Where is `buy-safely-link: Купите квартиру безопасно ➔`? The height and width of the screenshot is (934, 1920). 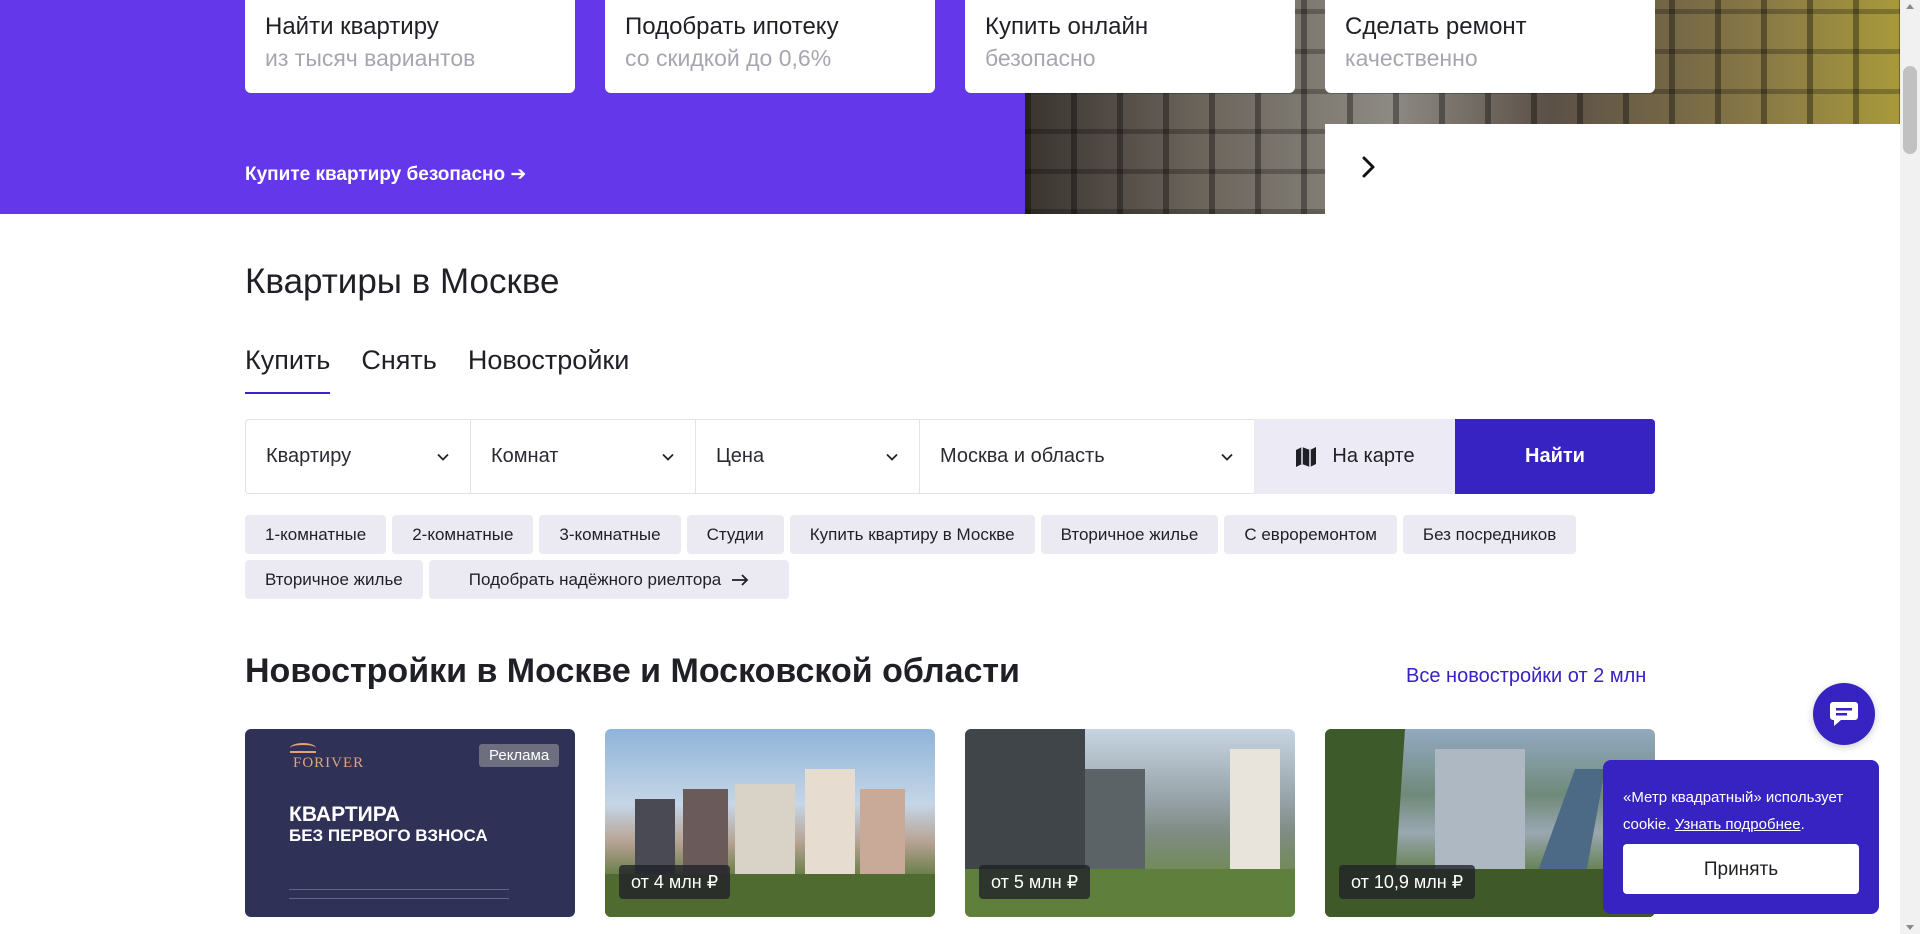 buy-safely-link: Купите квартиру безопасно ➔ is located at coordinates (385, 174).